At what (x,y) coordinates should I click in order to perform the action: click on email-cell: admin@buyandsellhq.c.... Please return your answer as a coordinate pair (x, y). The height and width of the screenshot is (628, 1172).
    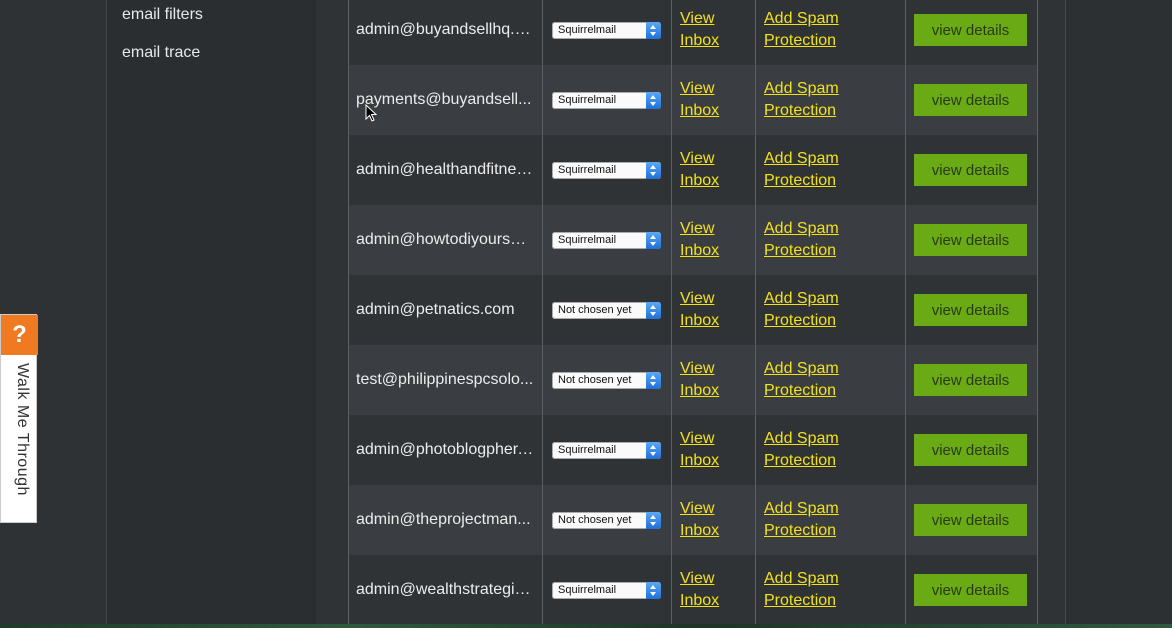
    Looking at the image, I should click on (445, 32).